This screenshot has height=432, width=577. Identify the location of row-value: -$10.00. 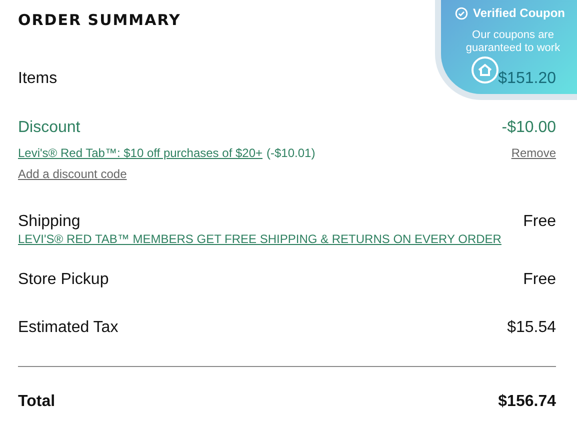
(529, 128).